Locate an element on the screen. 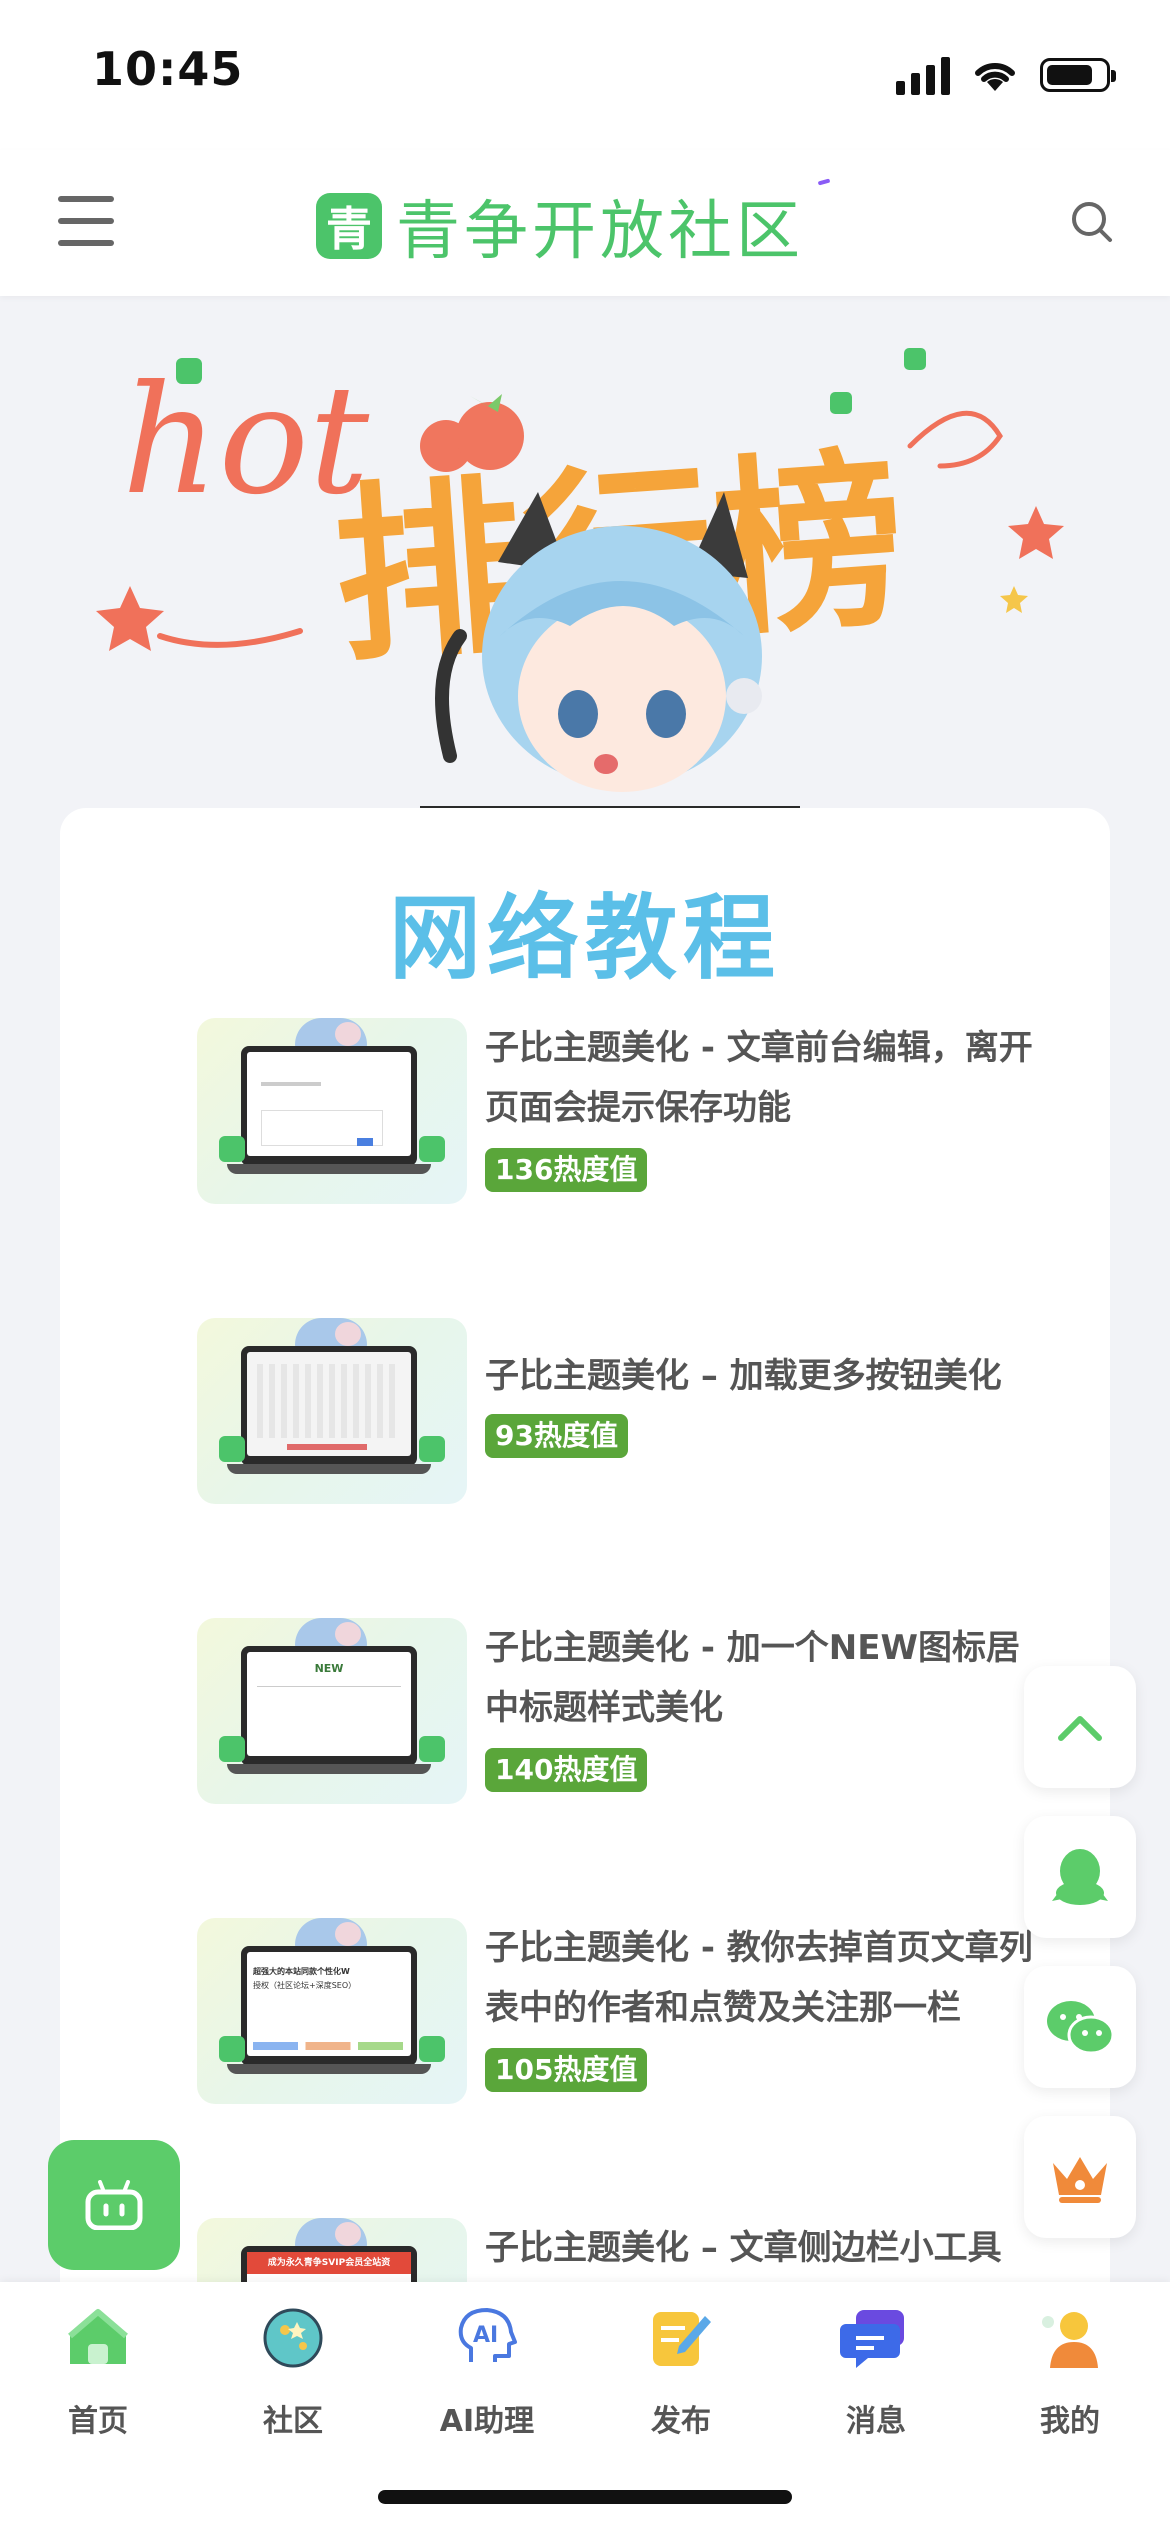 The image size is (1170, 2532). publish-icon is located at coordinates (682, 2339).